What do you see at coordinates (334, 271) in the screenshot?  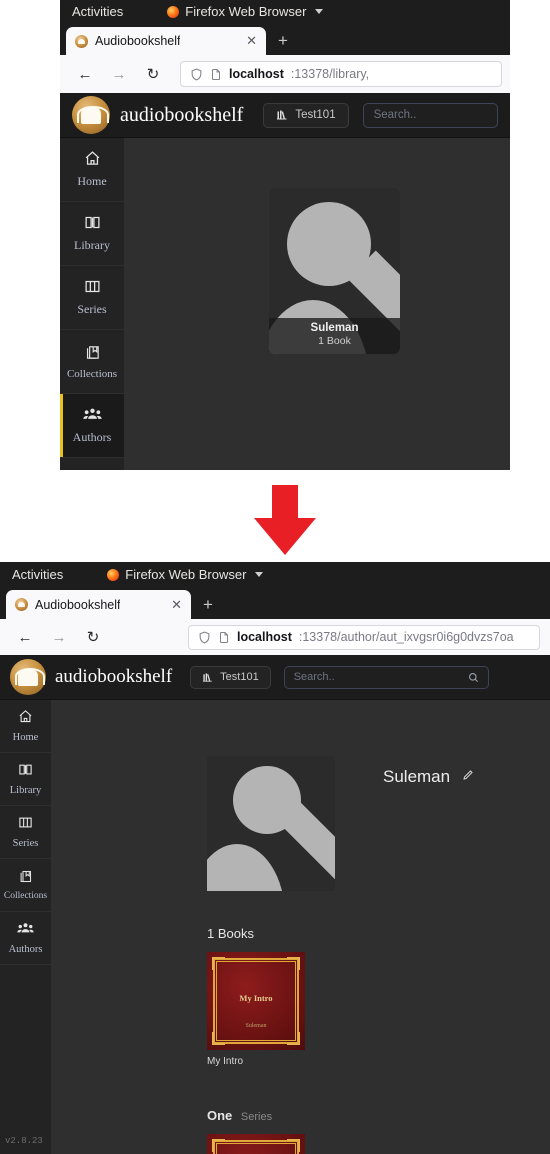 I see `author-card: Suleman 1 Book` at bounding box center [334, 271].